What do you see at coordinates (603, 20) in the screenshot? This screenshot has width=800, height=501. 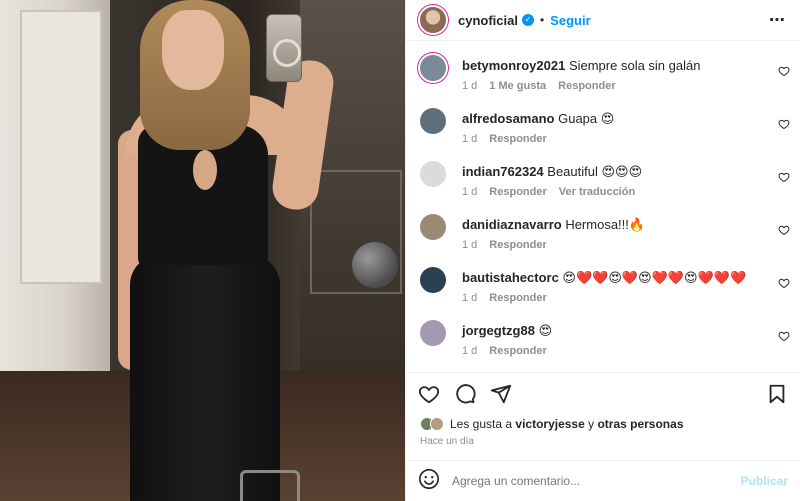 I see `post-header: cynoficial ✓ • Seguir ⋯` at bounding box center [603, 20].